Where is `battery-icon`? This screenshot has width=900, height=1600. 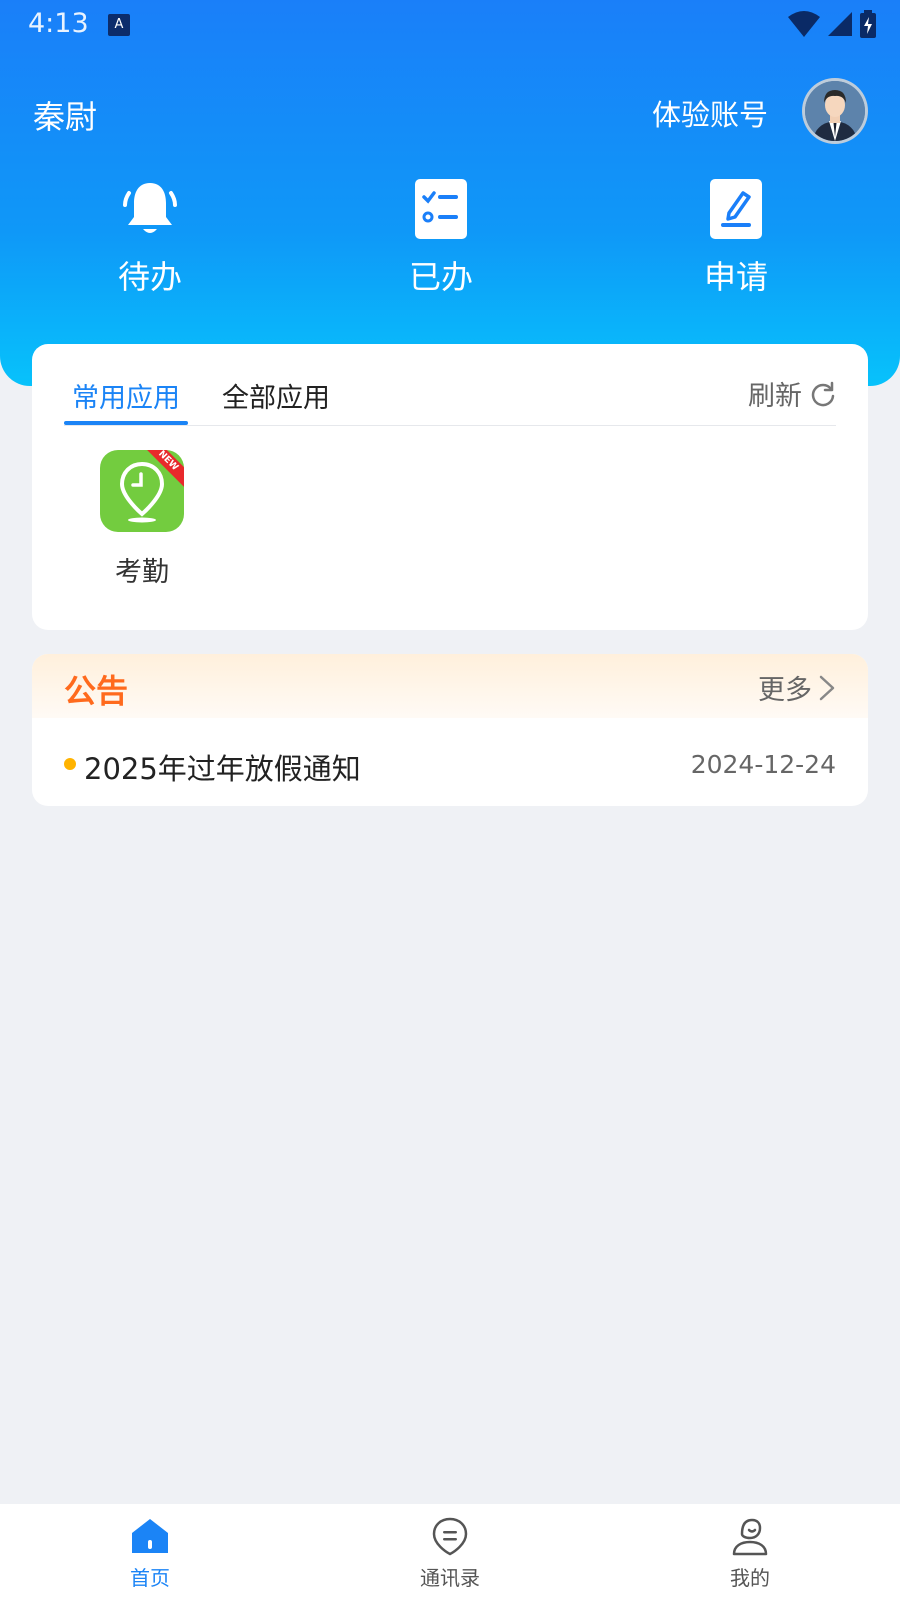 battery-icon is located at coordinates (868, 24).